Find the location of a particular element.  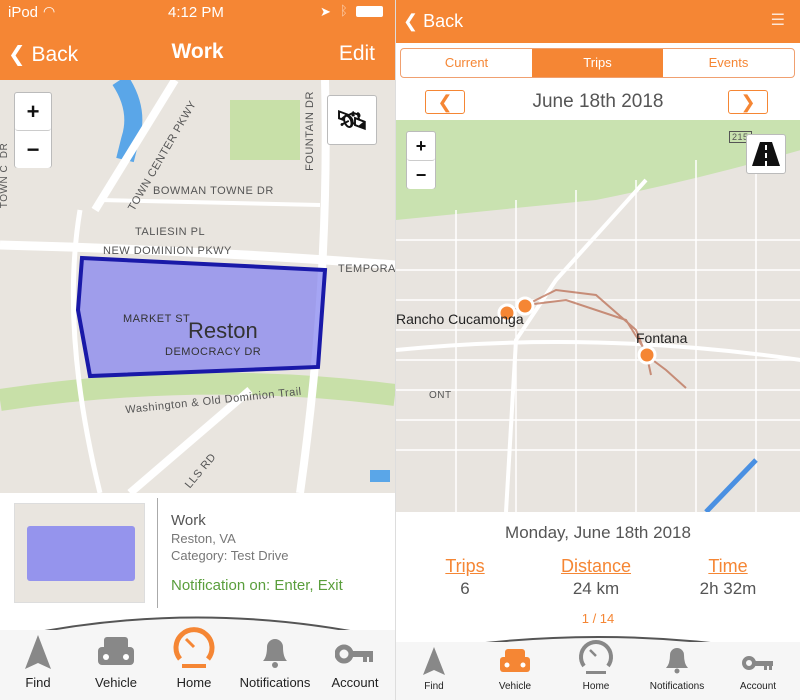

status-time: 4:12 PM is located at coordinates (196, 12).